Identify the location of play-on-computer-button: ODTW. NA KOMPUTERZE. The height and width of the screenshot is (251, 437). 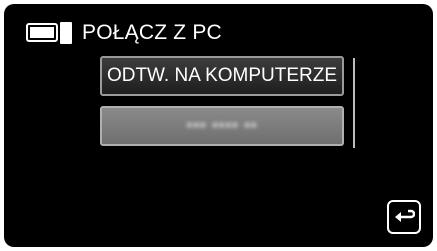
(222, 76).